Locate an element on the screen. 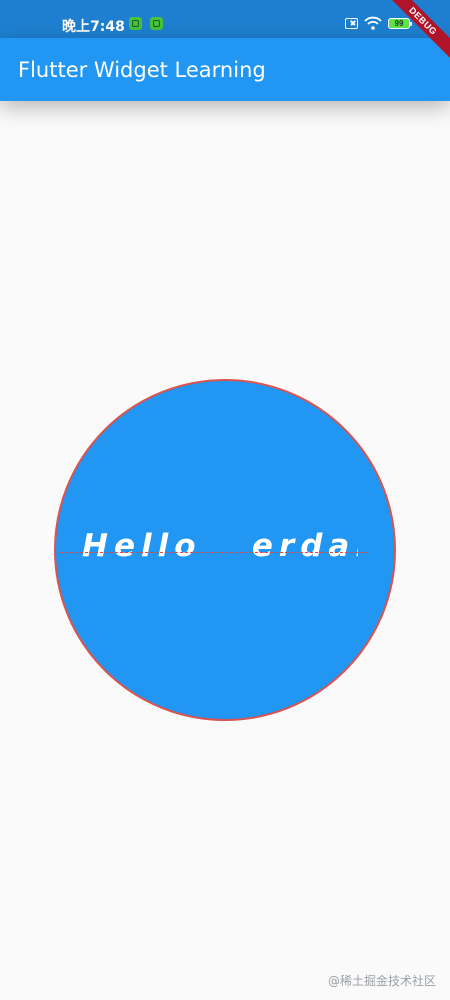  app-bar: Flutter Widget Learning is located at coordinates (225, 69).